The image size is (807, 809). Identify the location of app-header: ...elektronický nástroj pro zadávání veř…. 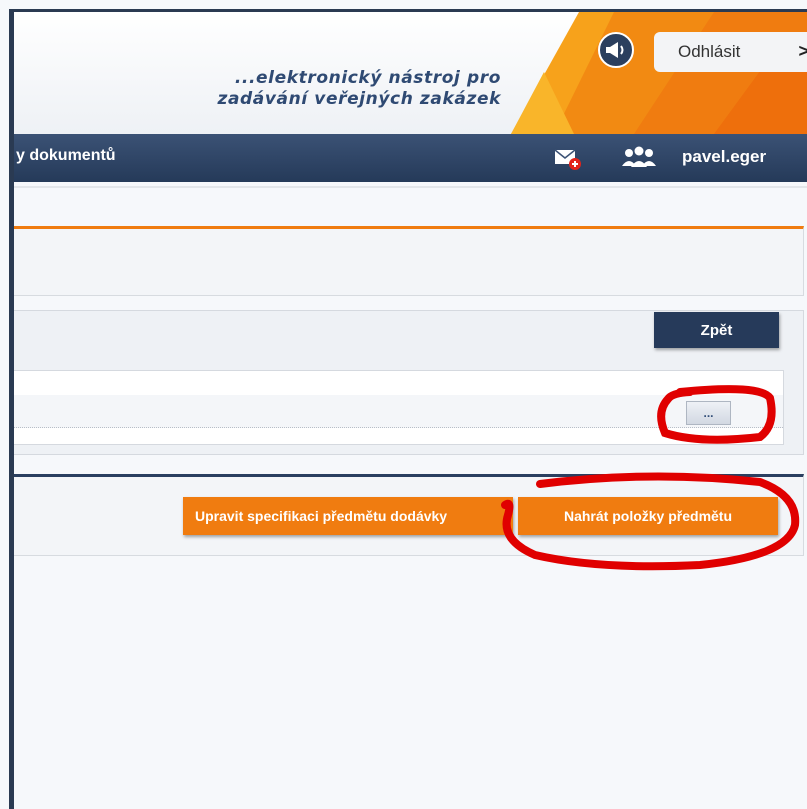
(410, 73).